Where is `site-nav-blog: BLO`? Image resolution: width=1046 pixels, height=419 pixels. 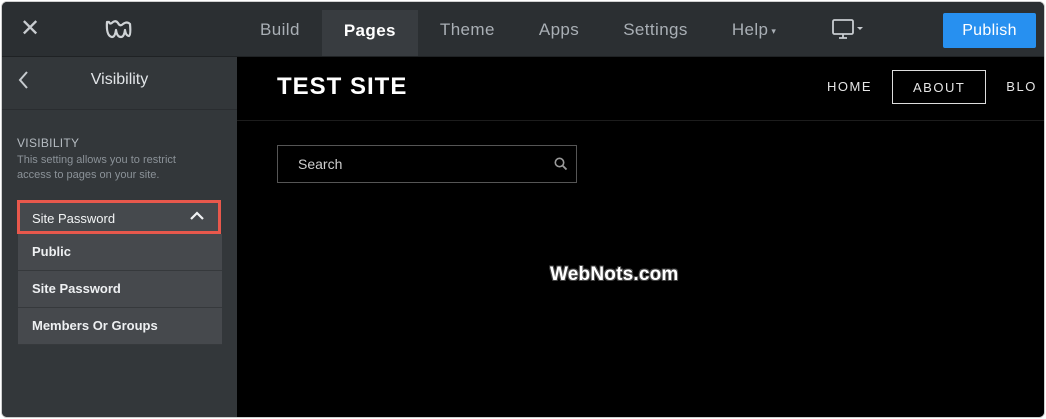
site-nav-blog: BLO is located at coordinates (1015, 87).